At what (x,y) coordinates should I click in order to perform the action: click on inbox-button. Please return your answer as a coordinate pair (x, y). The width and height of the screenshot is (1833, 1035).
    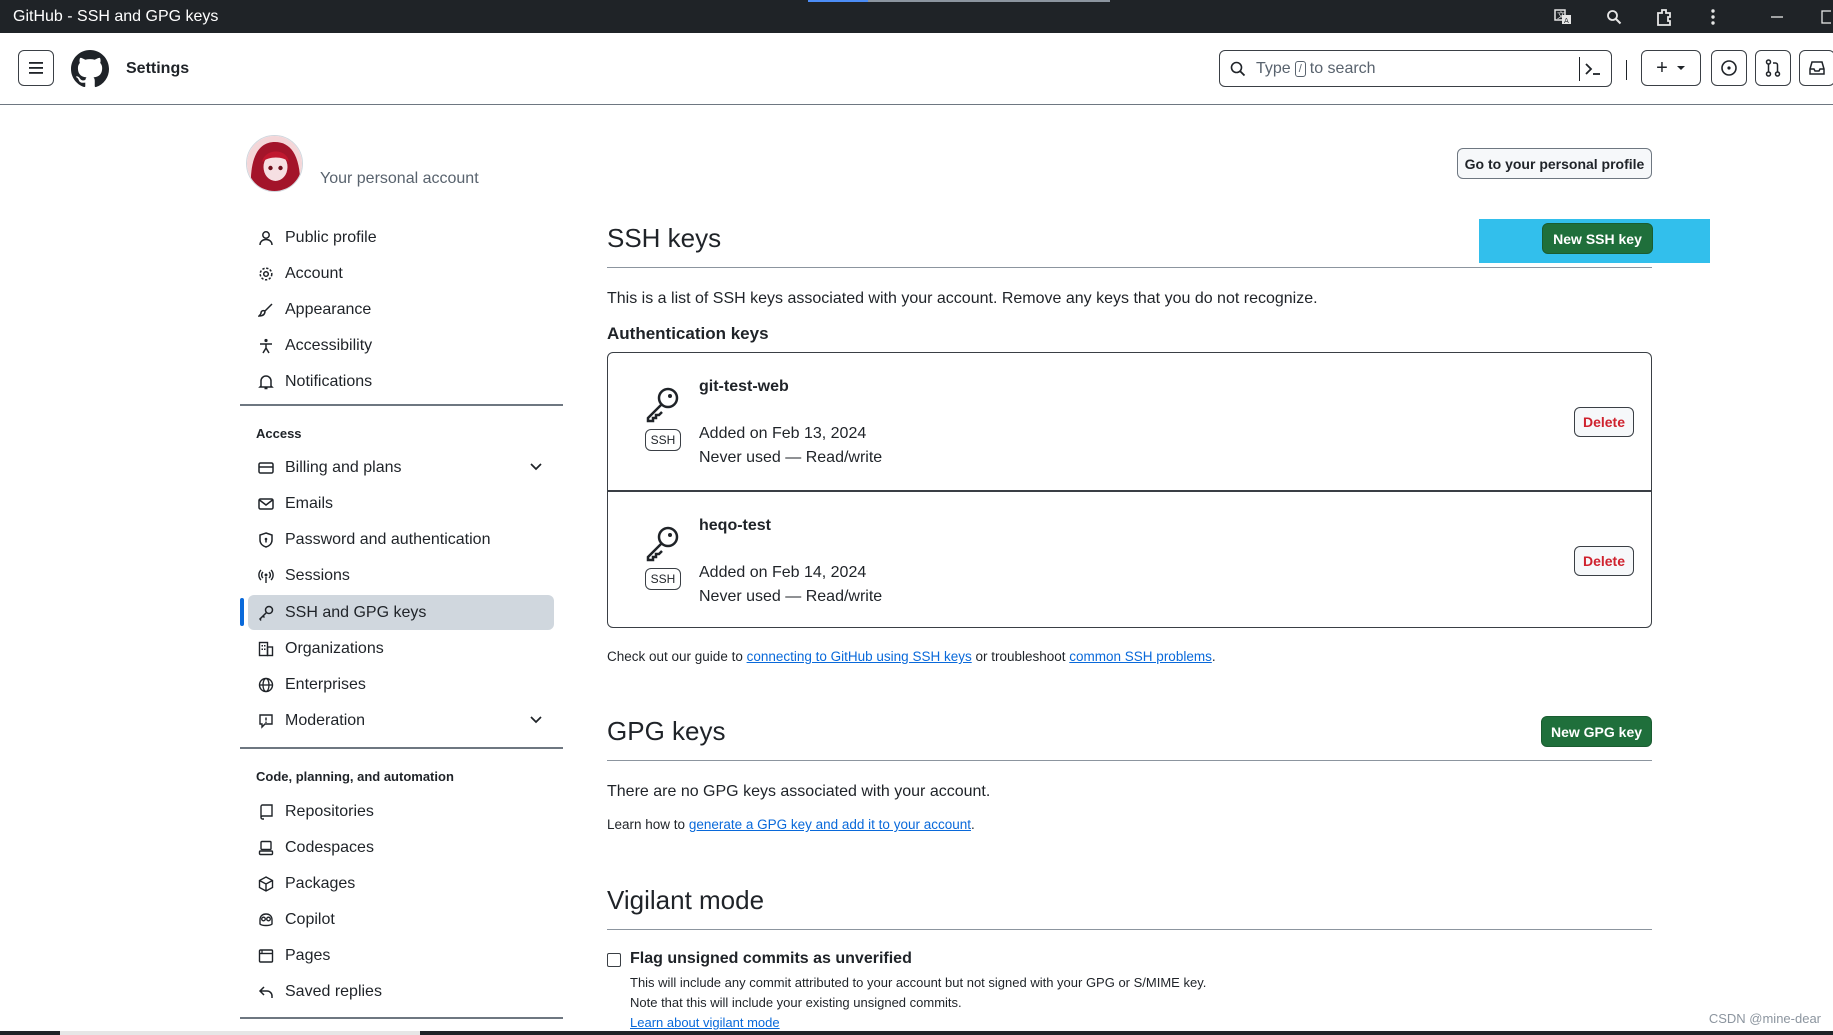
    Looking at the image, I should click on (1816, 68).